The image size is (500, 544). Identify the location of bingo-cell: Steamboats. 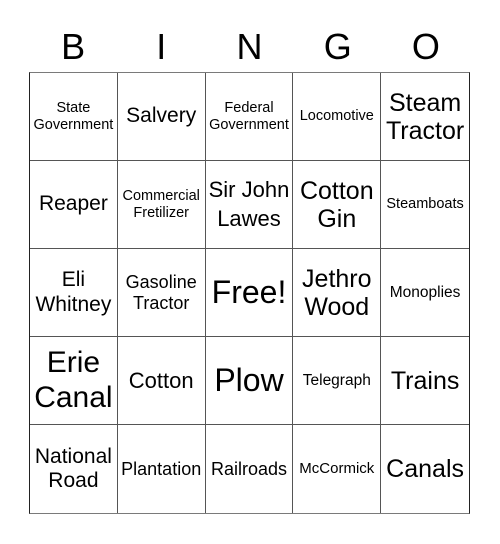
(425, 205).